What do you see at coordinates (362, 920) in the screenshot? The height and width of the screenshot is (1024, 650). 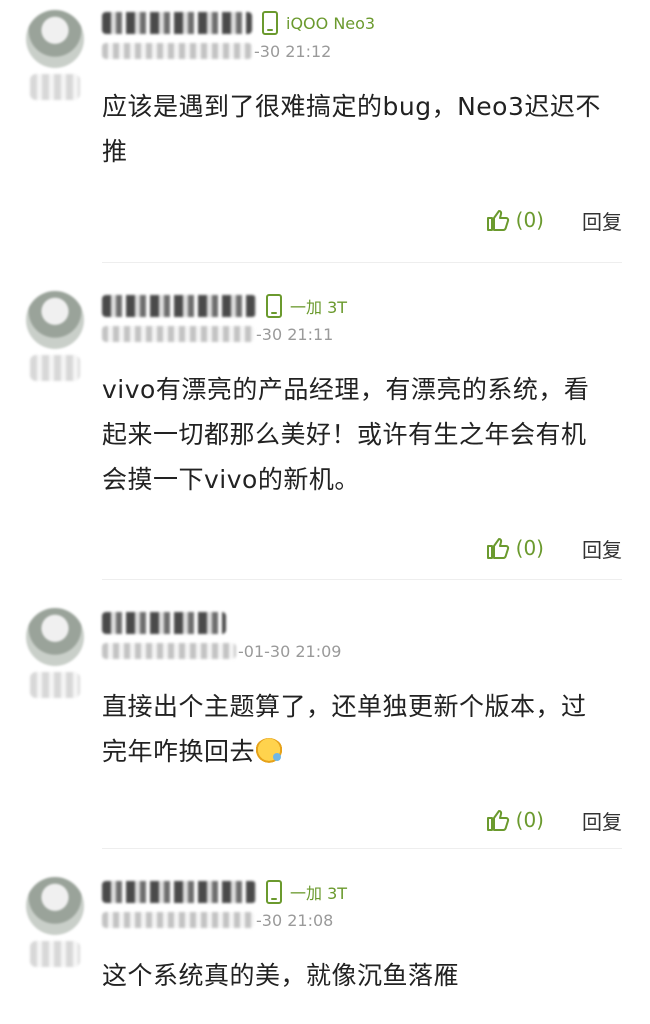 I see `timestamp: -30 21:08` at bounding box center [362, 920].